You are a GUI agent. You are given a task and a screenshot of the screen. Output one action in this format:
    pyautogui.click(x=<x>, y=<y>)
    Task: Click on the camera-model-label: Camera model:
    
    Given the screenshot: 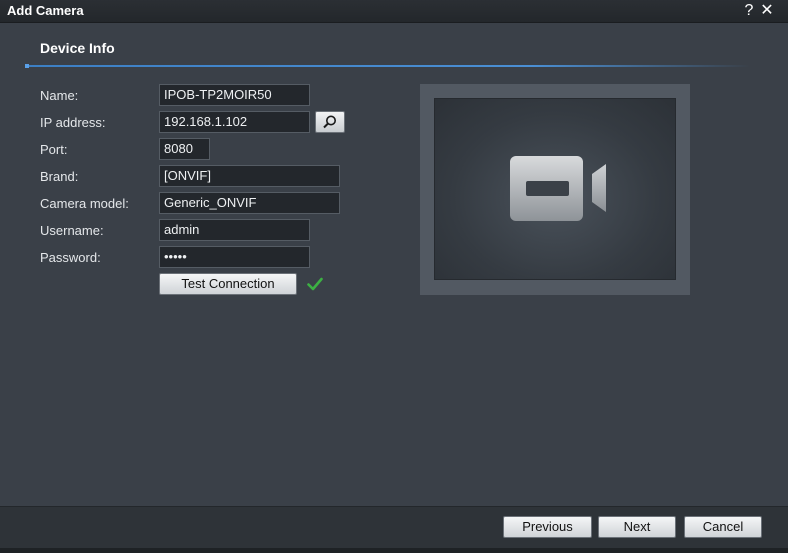 What is the action you would take?
    pyautogui.click(x=84, y=203)
    